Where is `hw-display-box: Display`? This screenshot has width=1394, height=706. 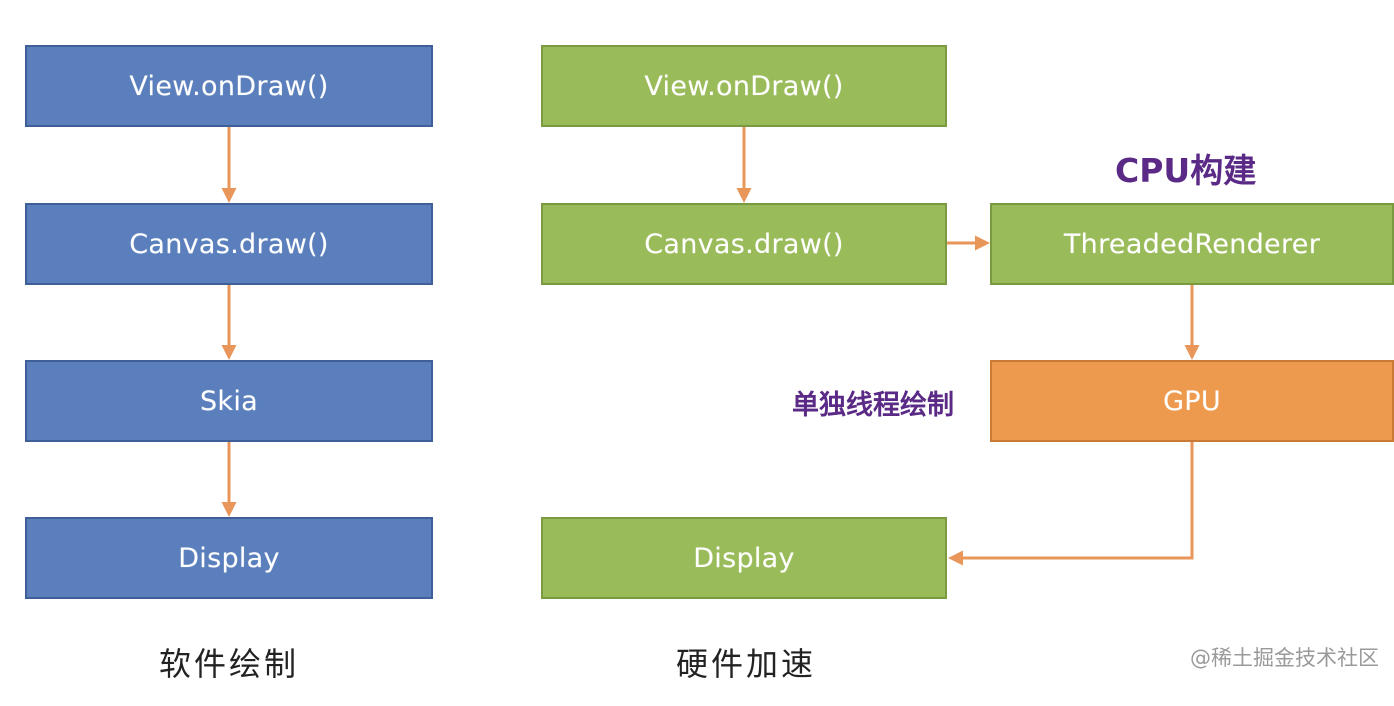 hw-display-box: Display is located at coordinates (744, 558).